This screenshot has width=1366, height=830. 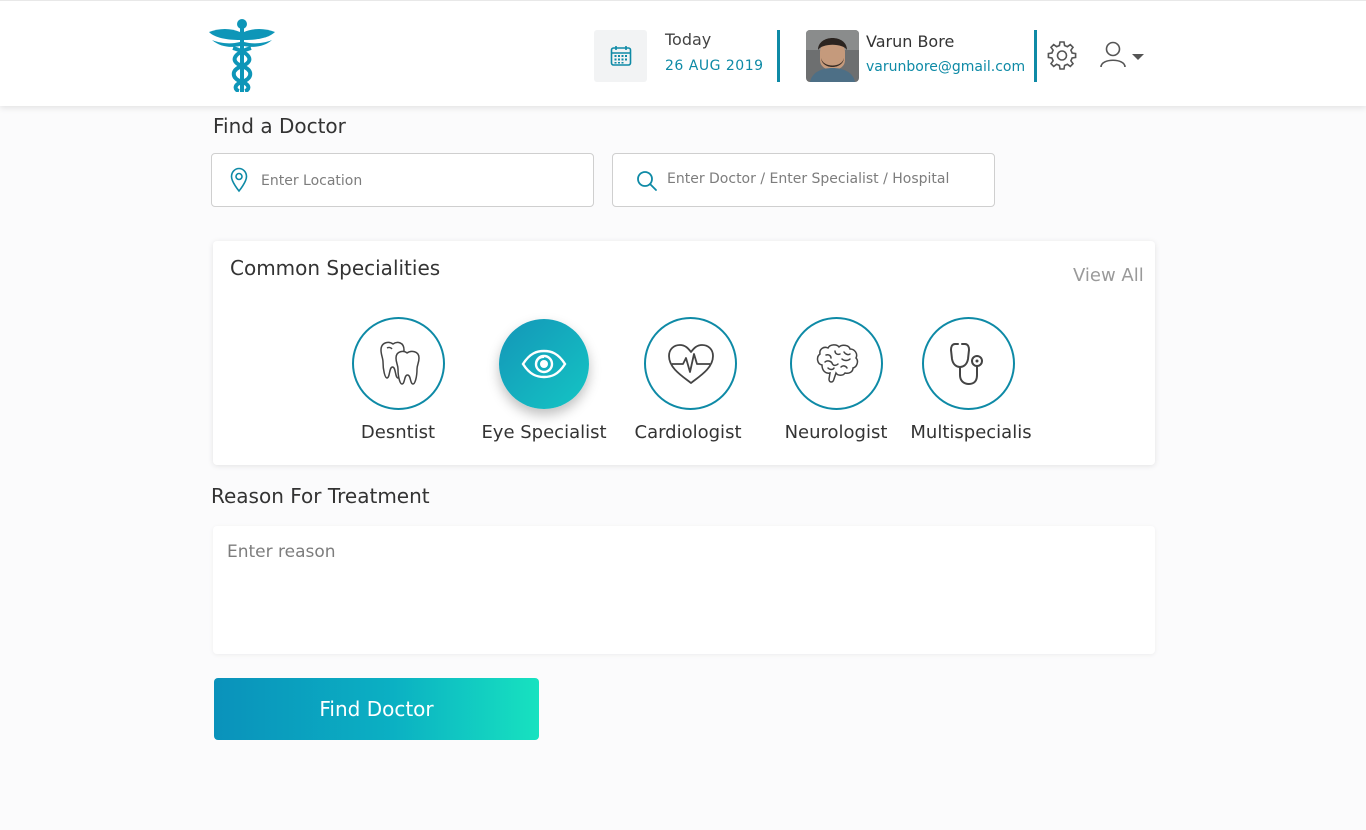 I want to click on speciality-dentist, so click(x=398, y=363).